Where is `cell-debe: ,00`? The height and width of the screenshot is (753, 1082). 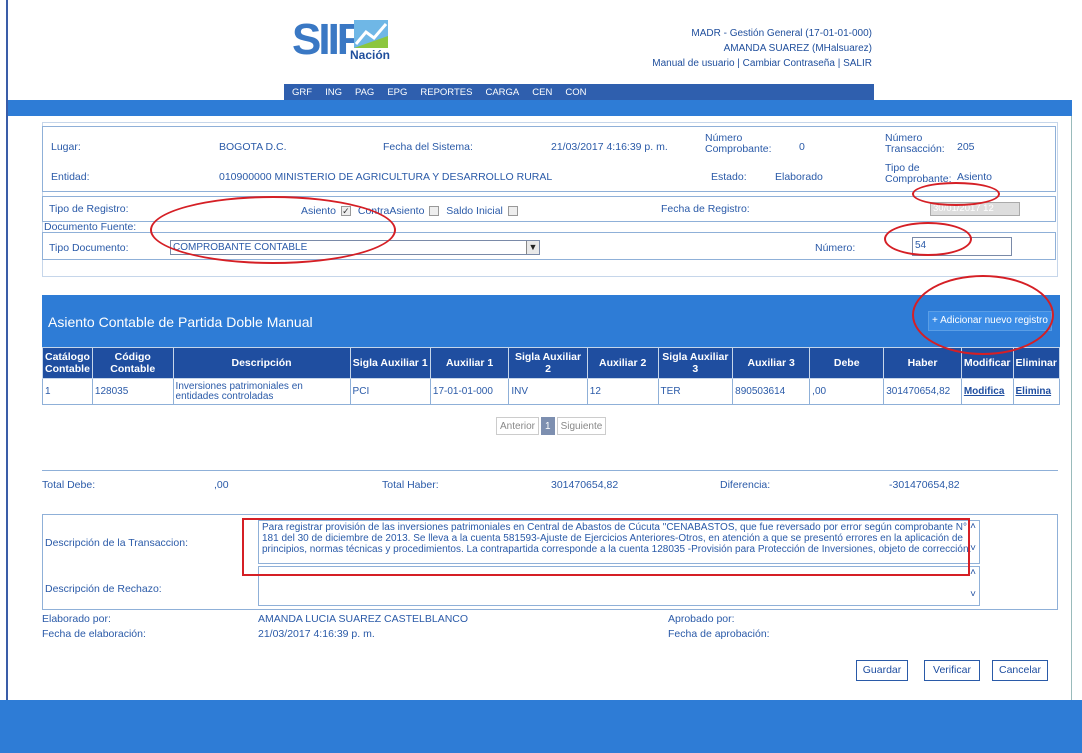
cell-debe: ,00 is located at coordinates (847, 391).